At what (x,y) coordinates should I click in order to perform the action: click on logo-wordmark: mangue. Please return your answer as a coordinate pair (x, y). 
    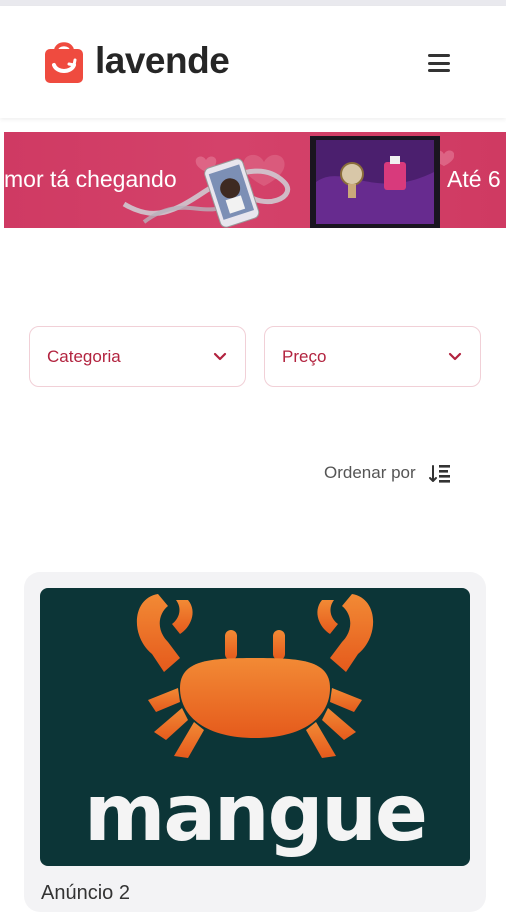
    Looking at the image, I should click on (255, 814).